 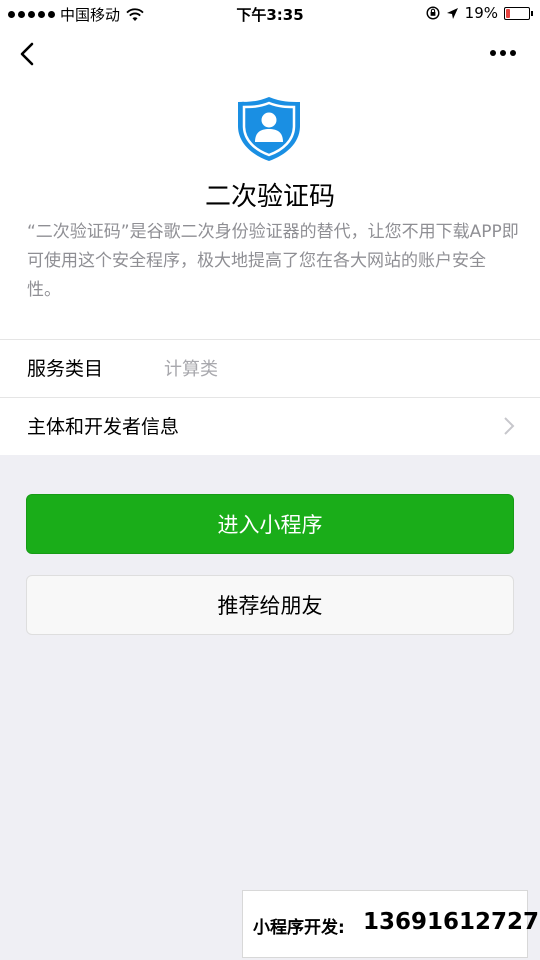 I want to click on watermark-phone: 13691612727, so click(x=451, y=922).